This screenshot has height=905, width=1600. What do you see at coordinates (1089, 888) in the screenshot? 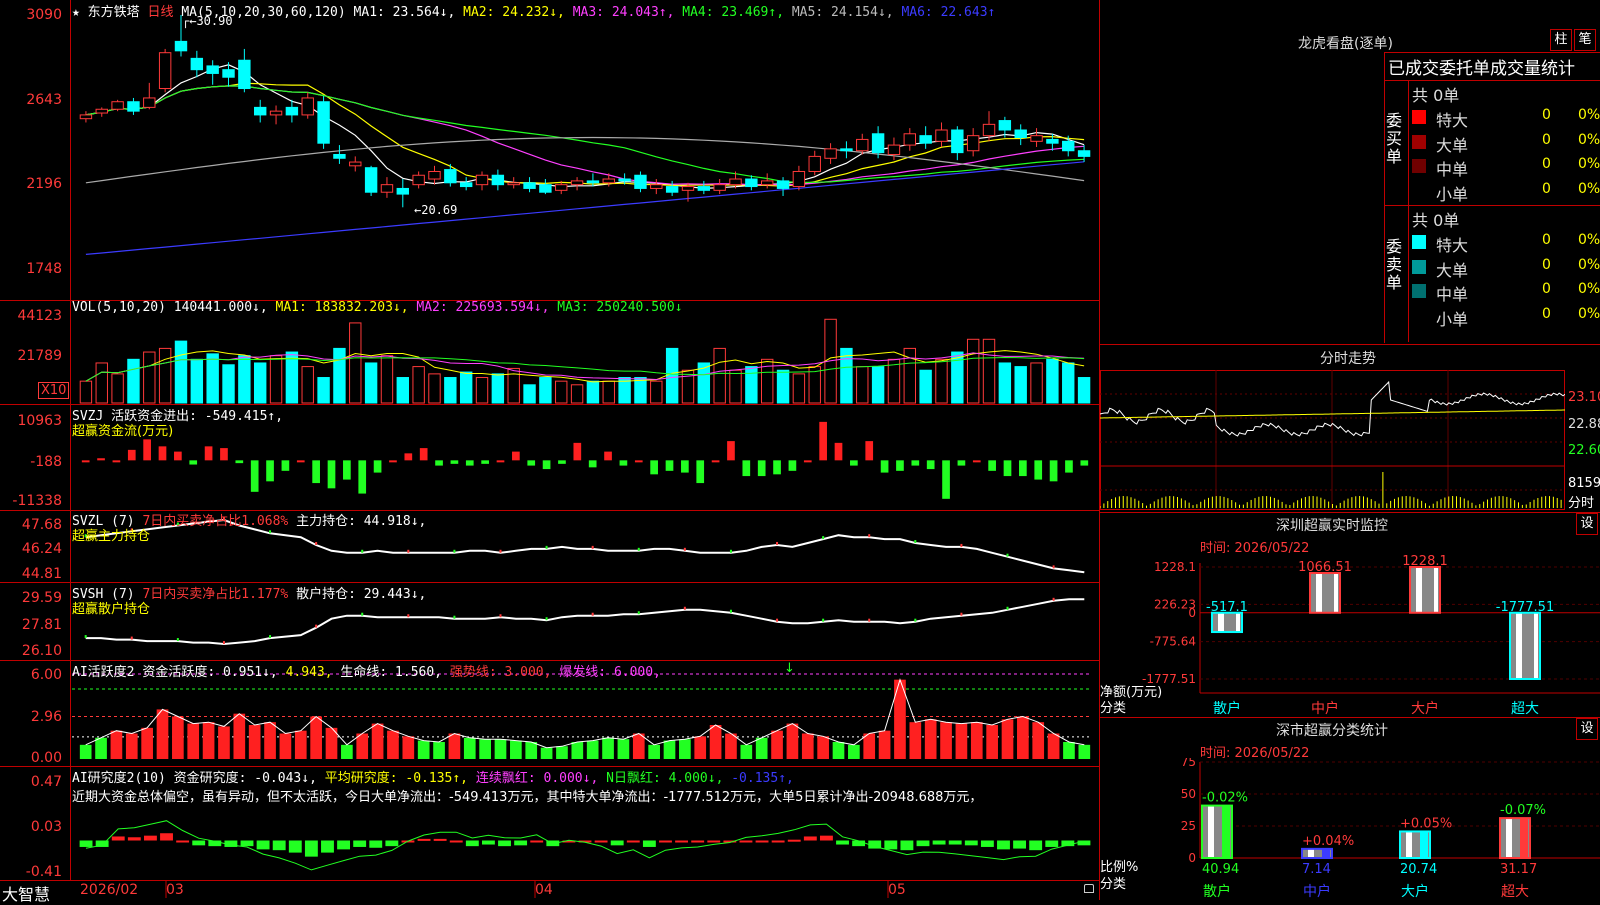
I see `lock-icon` at bounding box center [1089, 888].